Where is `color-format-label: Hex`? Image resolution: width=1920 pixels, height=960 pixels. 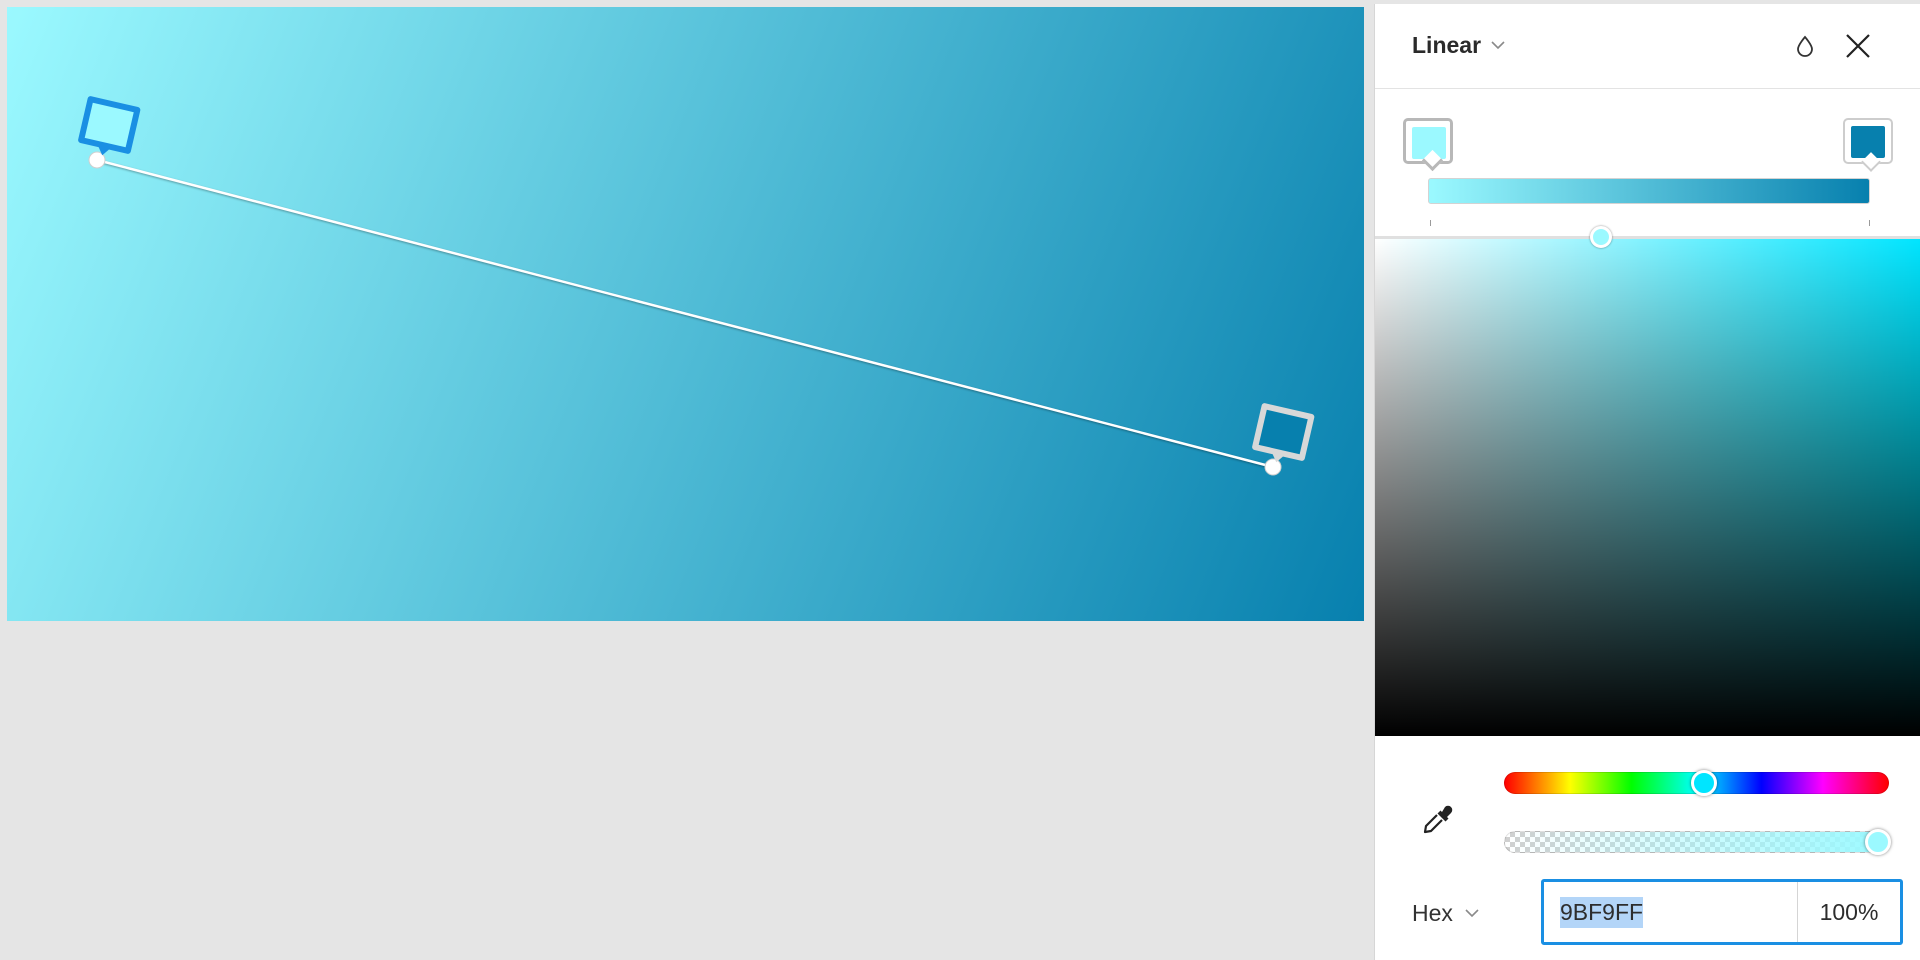
color-format-label: Hex is located at coordinates (1432, 913).